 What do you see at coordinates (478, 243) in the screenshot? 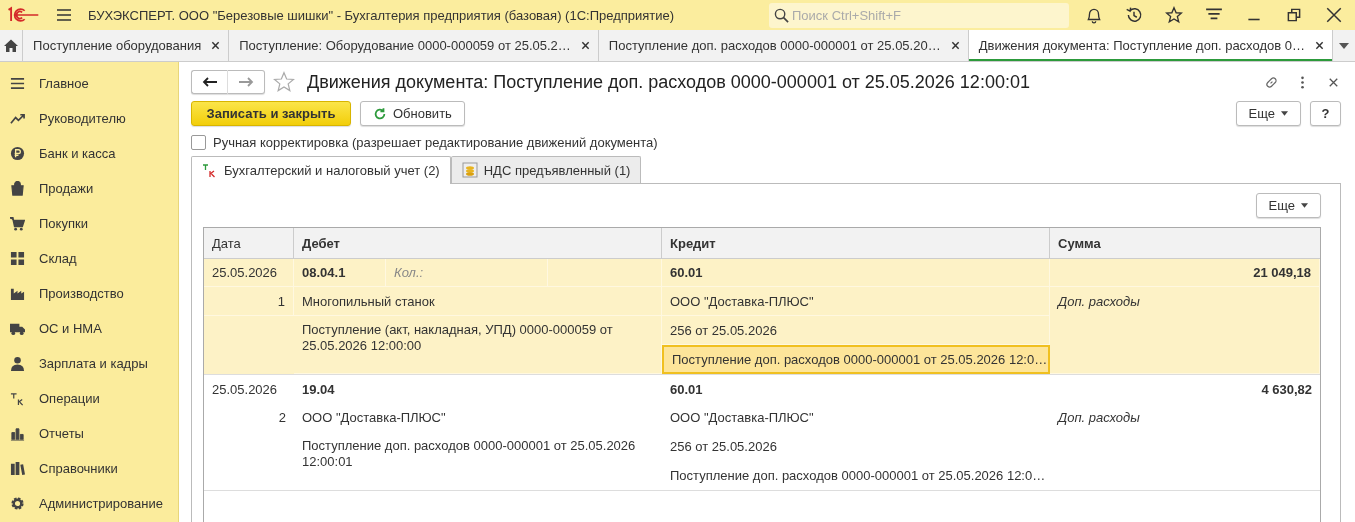
I see `column-header: Дебет` at bounding box center [478, 243].